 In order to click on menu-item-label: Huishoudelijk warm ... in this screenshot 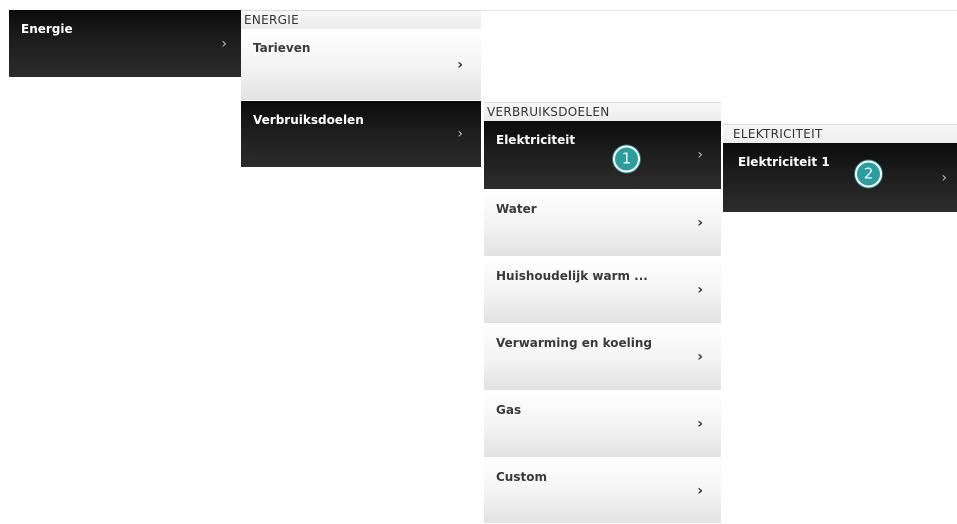, I will do `click(572, 276)`.